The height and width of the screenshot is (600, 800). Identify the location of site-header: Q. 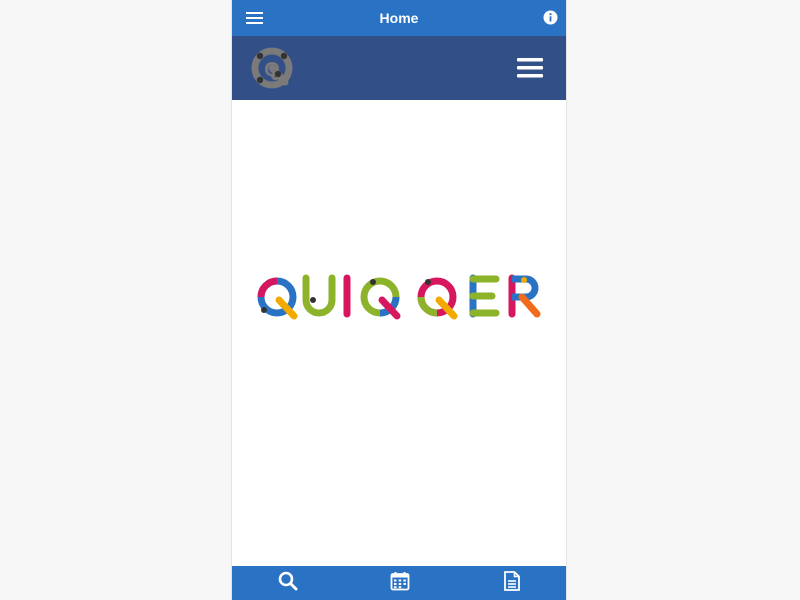
(399, 68).